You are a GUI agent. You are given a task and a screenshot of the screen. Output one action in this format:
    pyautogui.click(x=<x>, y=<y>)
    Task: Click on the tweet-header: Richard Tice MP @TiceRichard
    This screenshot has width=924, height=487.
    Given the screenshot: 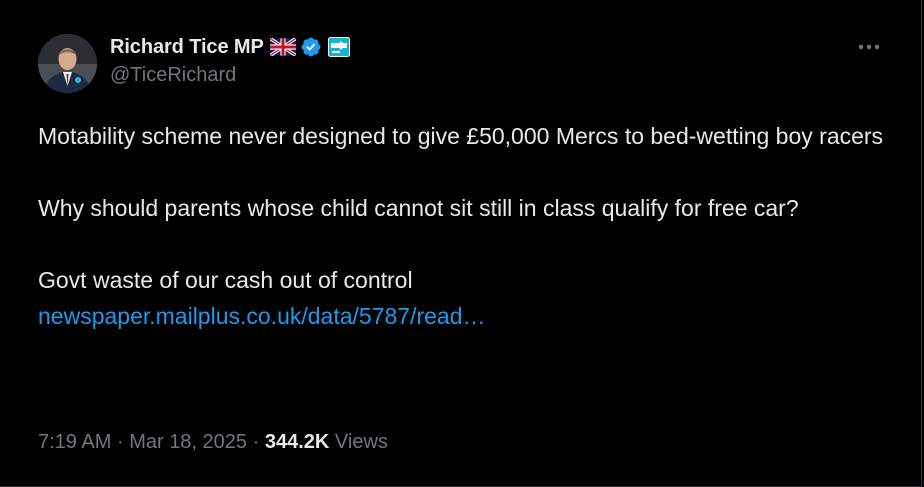 What is the action you would take?
    pyautogui.click(x=230, y=60)
    